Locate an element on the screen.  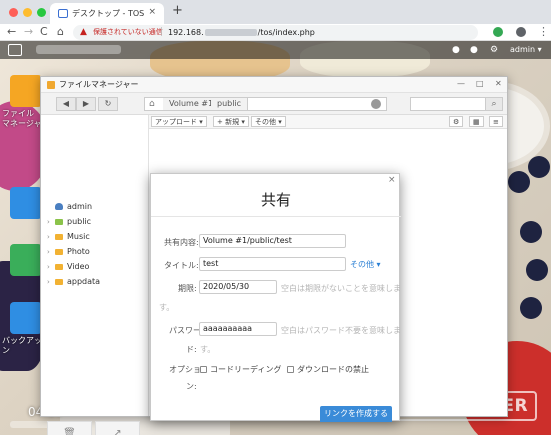
search-input is located at coordinates (448, 104).